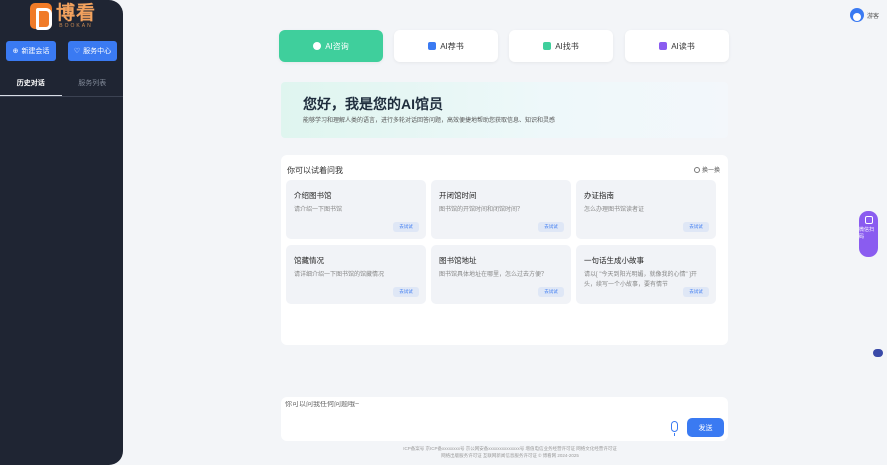 The height and width of the screenshot is (465, 887). Describe the element at coordinates (31, 87) in the screenshot. I see `tab-history: 历史对话` at that location.